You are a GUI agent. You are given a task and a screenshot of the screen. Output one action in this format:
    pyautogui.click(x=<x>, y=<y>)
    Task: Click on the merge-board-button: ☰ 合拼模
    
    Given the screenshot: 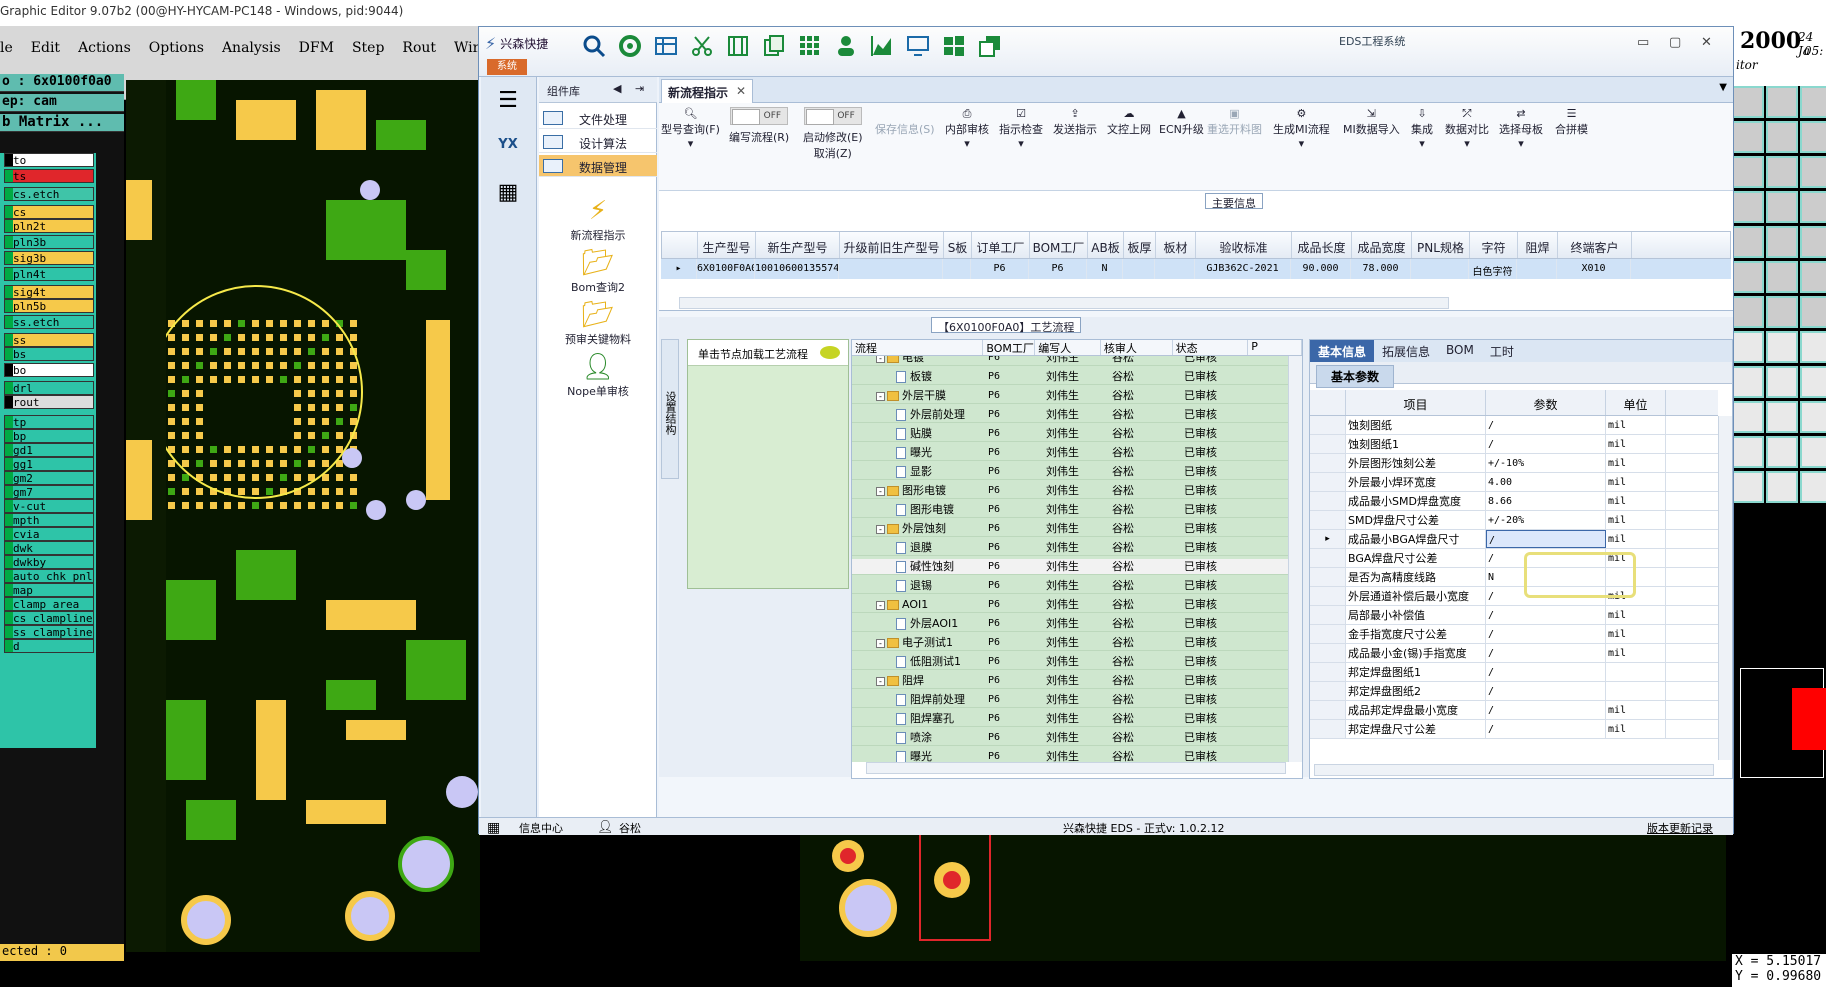 What is the action you would take?
    pyautogui.click(x=1571, y=122)
    